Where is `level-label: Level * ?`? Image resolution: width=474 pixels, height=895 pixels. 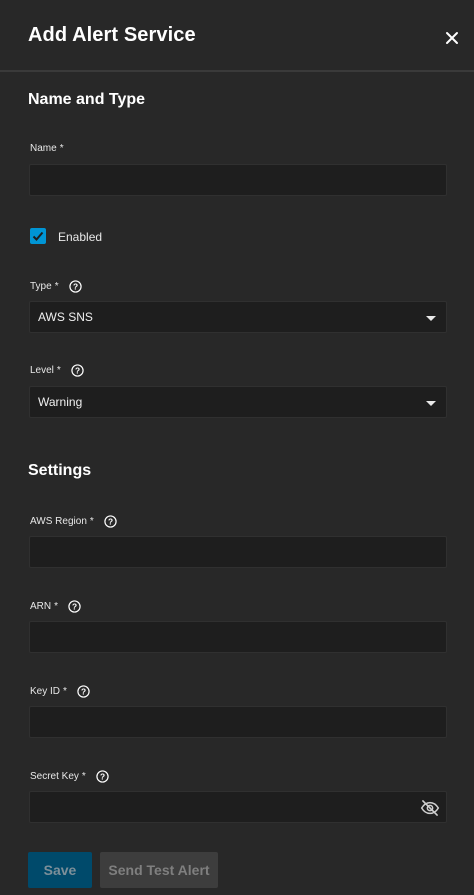 level-label: Level * ? is located at coordinates (57, 370).